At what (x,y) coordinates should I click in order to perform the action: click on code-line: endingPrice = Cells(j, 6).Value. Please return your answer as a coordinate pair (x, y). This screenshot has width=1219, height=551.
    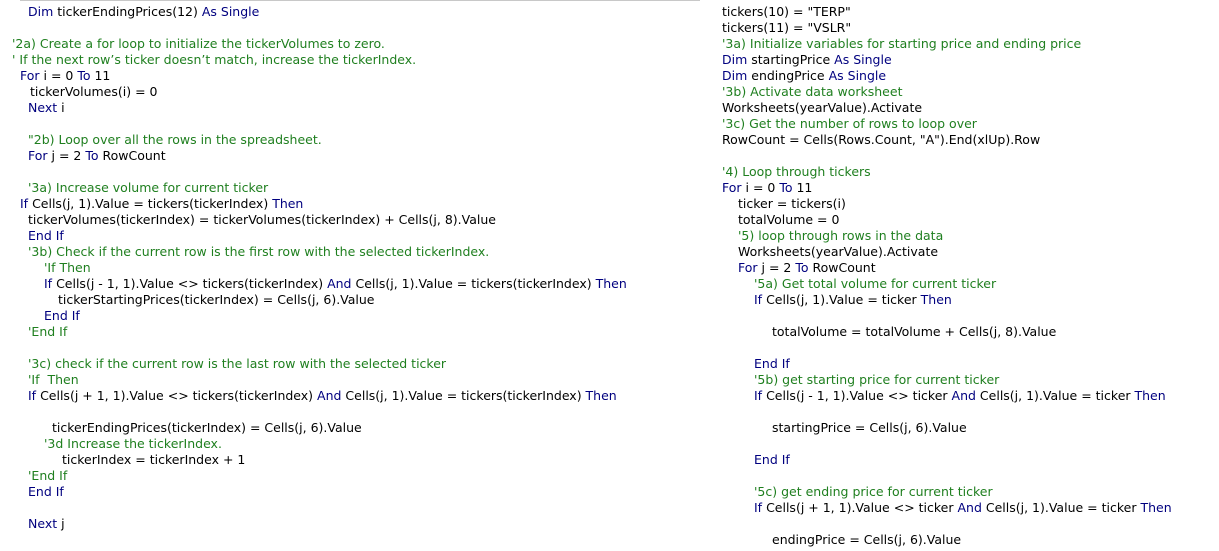
    Looking at the image, I should click on (866, 540).